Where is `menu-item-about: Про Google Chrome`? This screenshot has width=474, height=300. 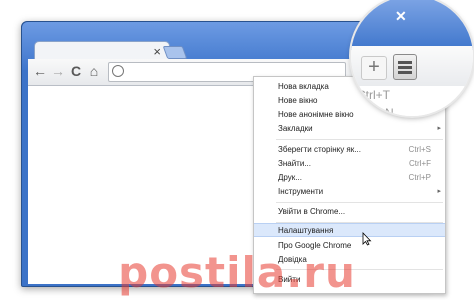
menu-item-about: Про Google Chrome is located at coordinates (349, 246).